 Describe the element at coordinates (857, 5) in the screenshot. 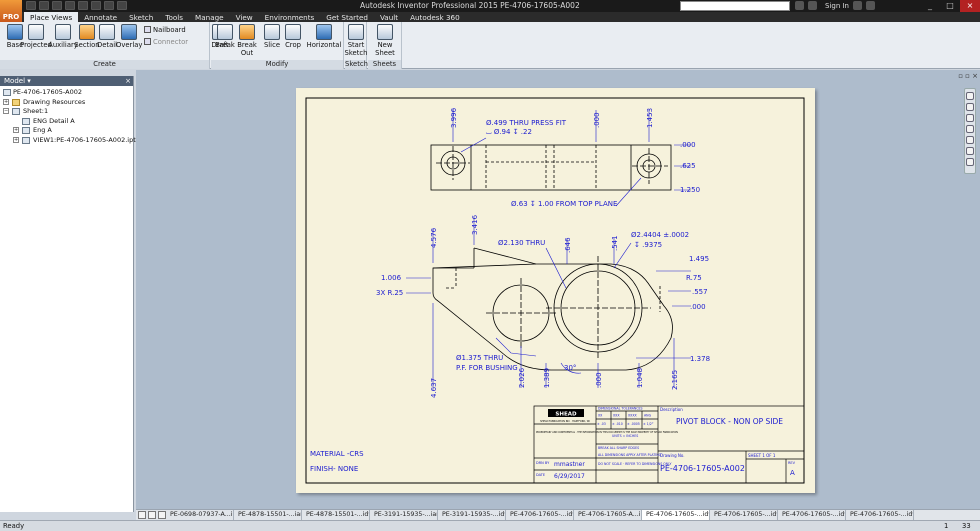

I see `exchange-icon` at that location.